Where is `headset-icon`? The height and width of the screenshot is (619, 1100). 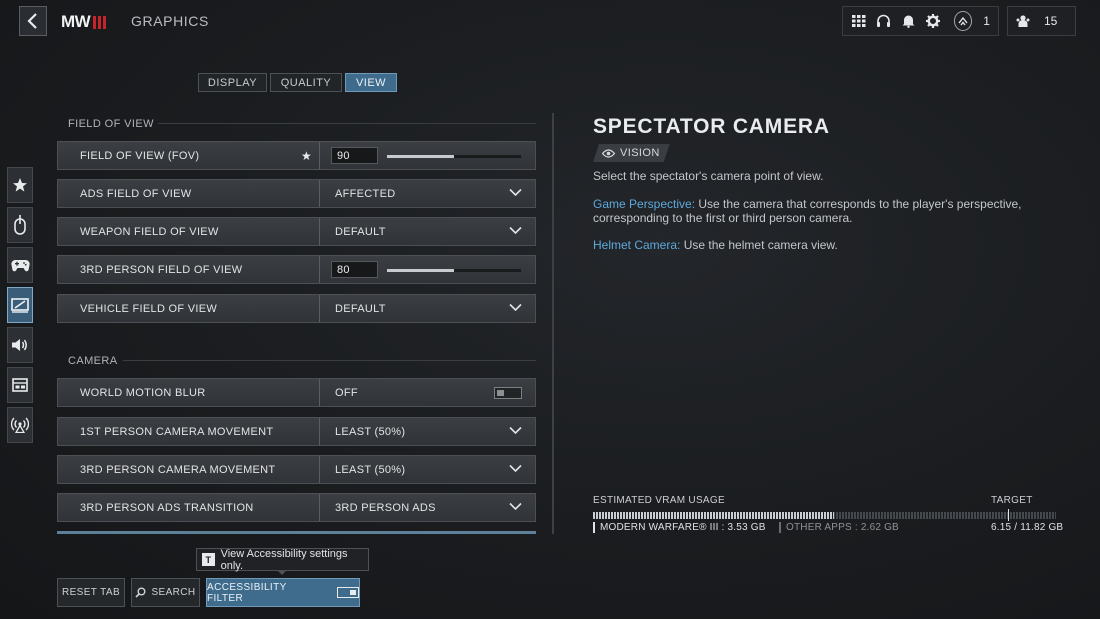
headset-icon is located at coordinates (884, 21).